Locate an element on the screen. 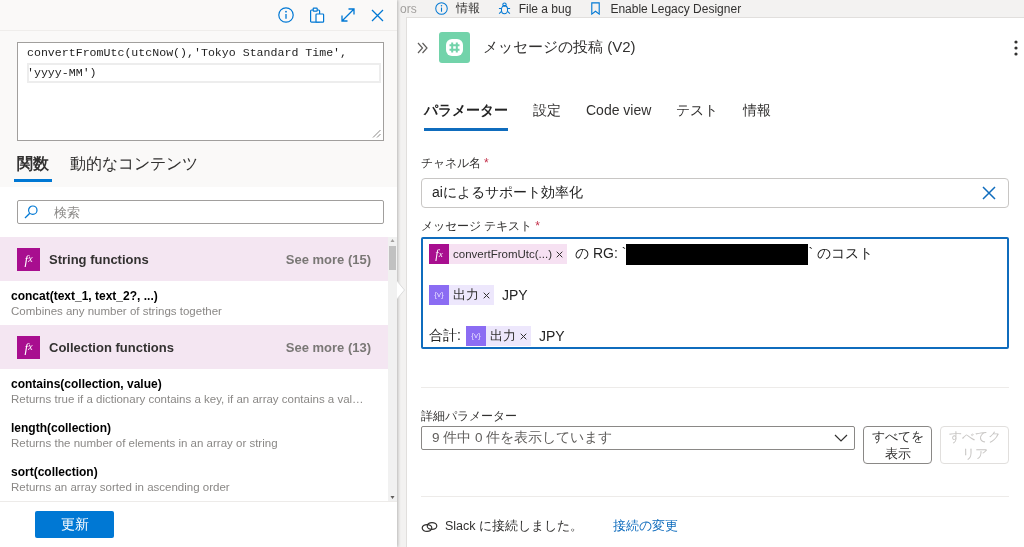  parameters-dropdown: 9 件中 0 件を表示しています is located at coordinates (638, 438).